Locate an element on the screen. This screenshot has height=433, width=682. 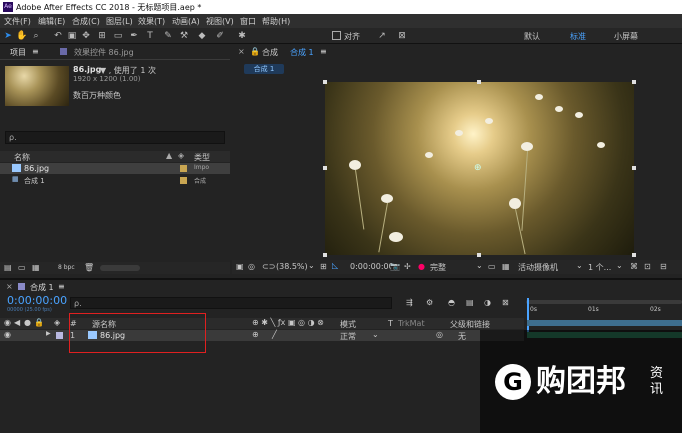
project-search-input: ρ. is located at coordinates (115, 137).